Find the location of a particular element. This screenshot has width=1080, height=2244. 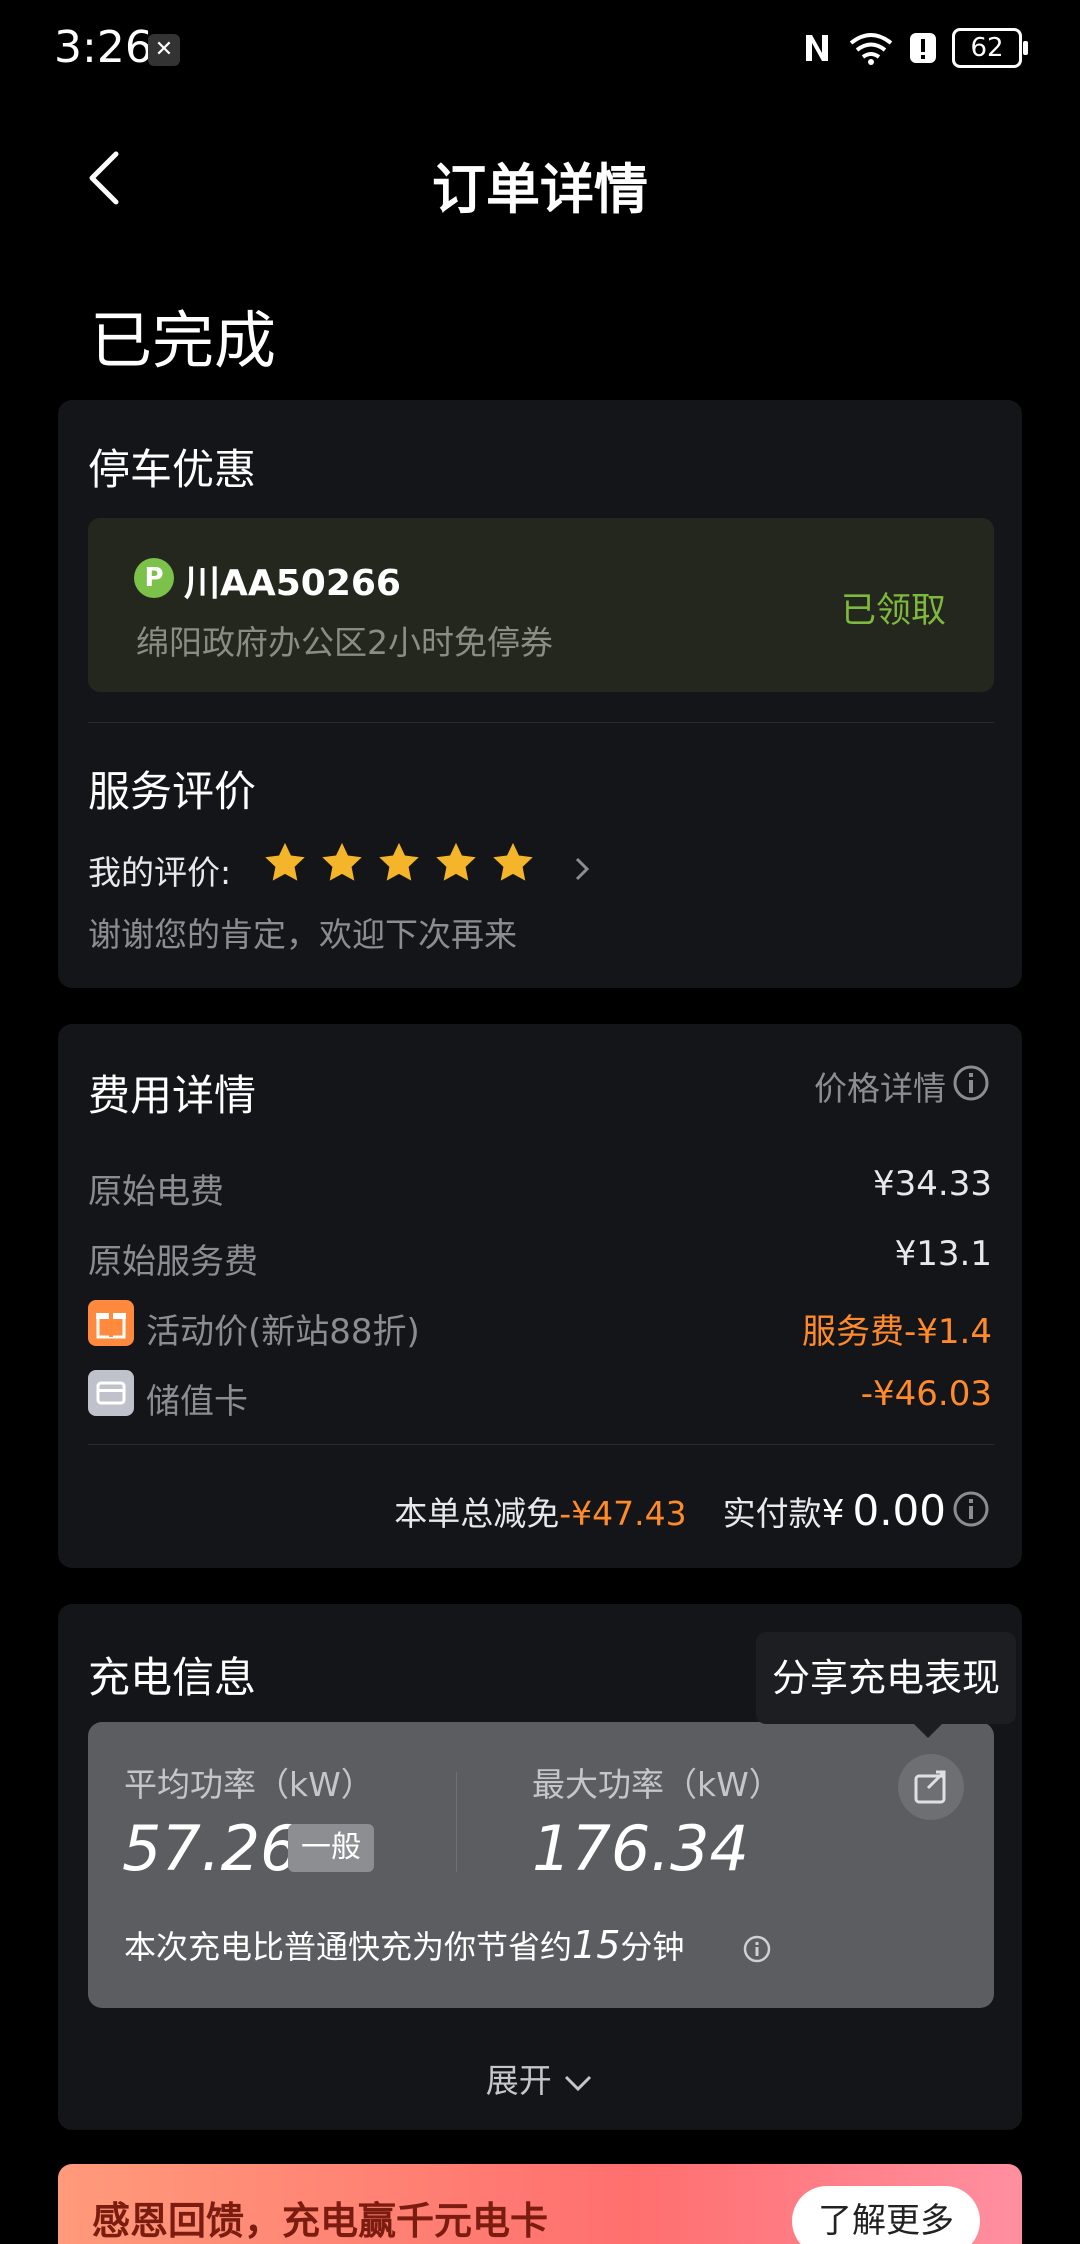

parking-p-icon: P is located at coordinates (154, 578).